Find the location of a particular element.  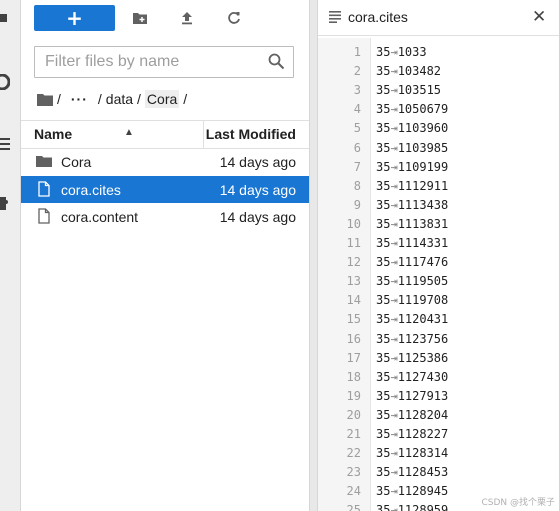

search-icon is located at coordinates (276, 61).